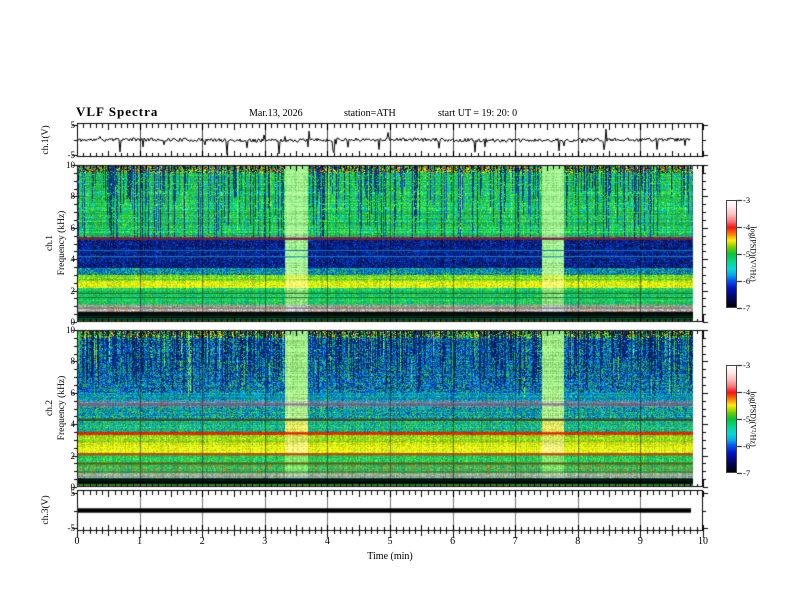  Describe the element at coordinates (327, 541) in the screenshot. I see `xtick-label: 4` at that location.